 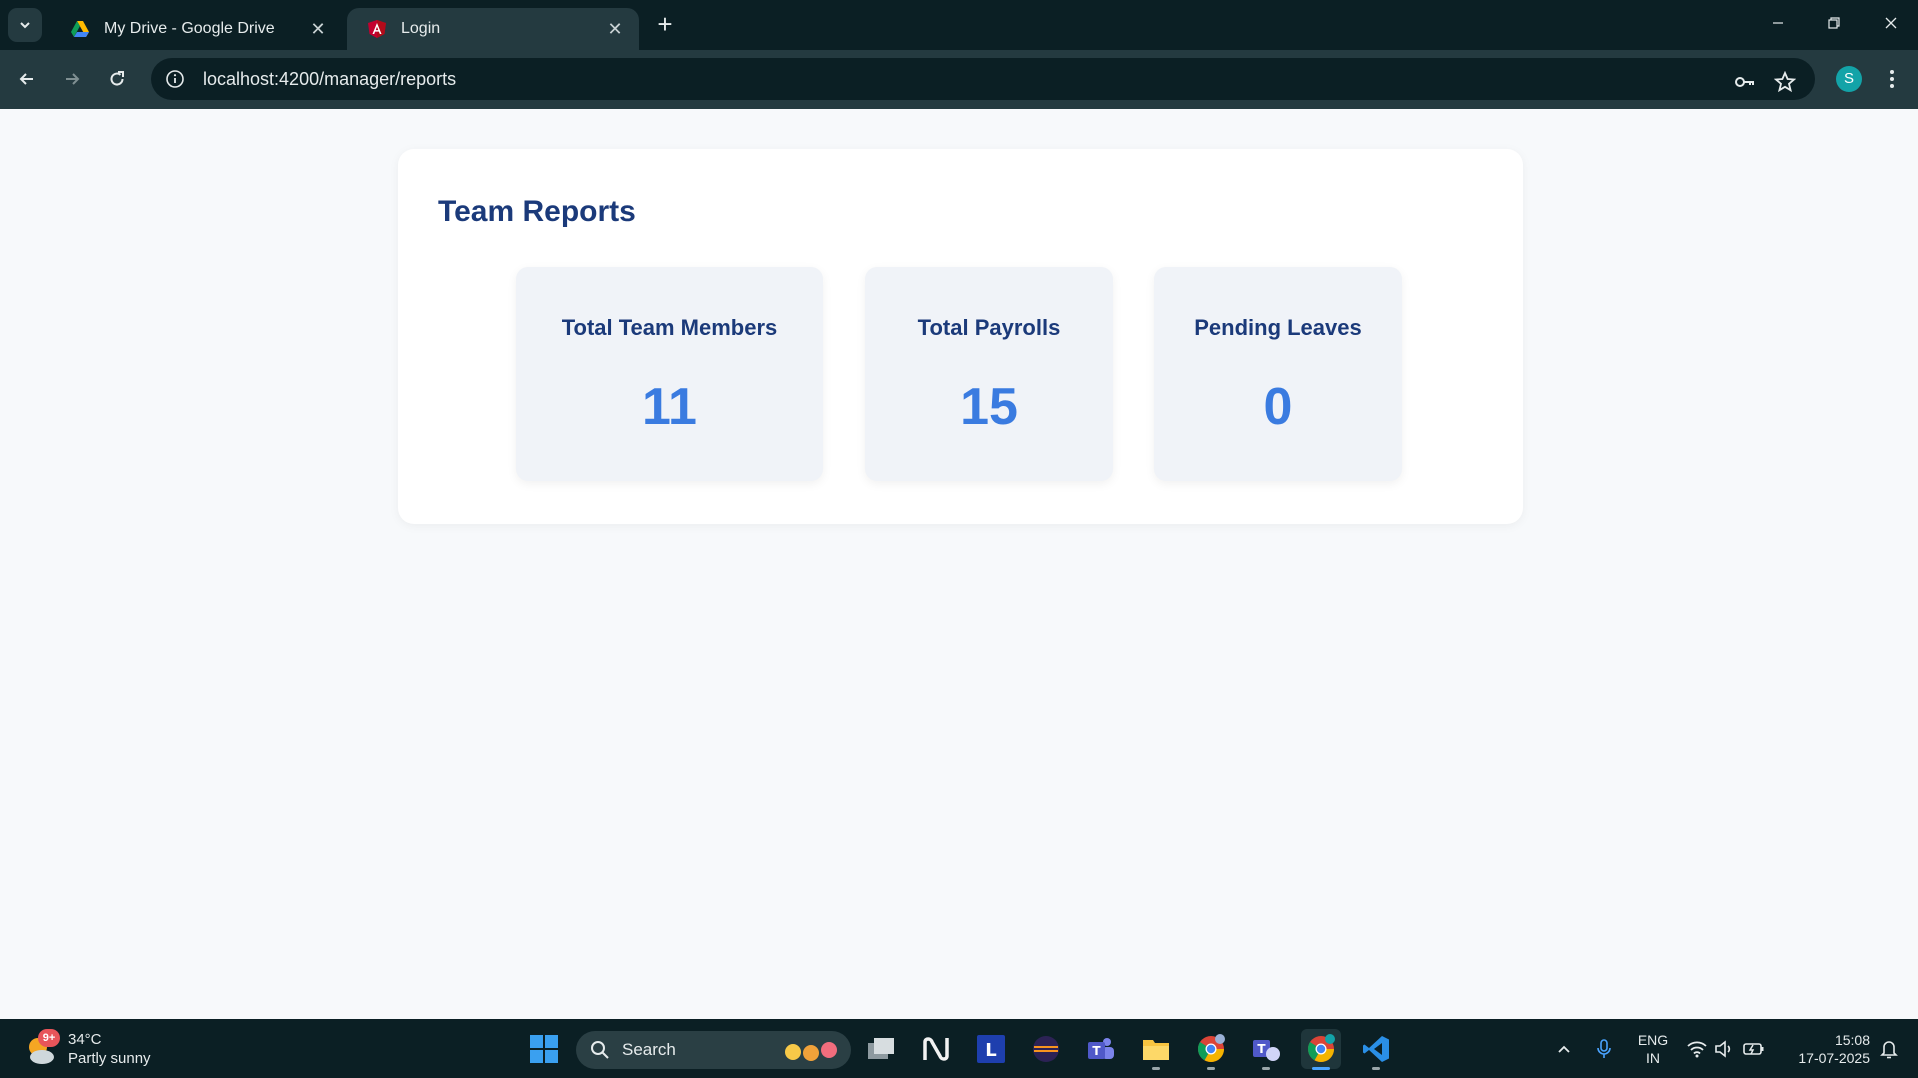 What do you see at coordinates (1376, 1049) in the screenshot?
I see `vscode-icon` at bounding box center [1376, 1049].